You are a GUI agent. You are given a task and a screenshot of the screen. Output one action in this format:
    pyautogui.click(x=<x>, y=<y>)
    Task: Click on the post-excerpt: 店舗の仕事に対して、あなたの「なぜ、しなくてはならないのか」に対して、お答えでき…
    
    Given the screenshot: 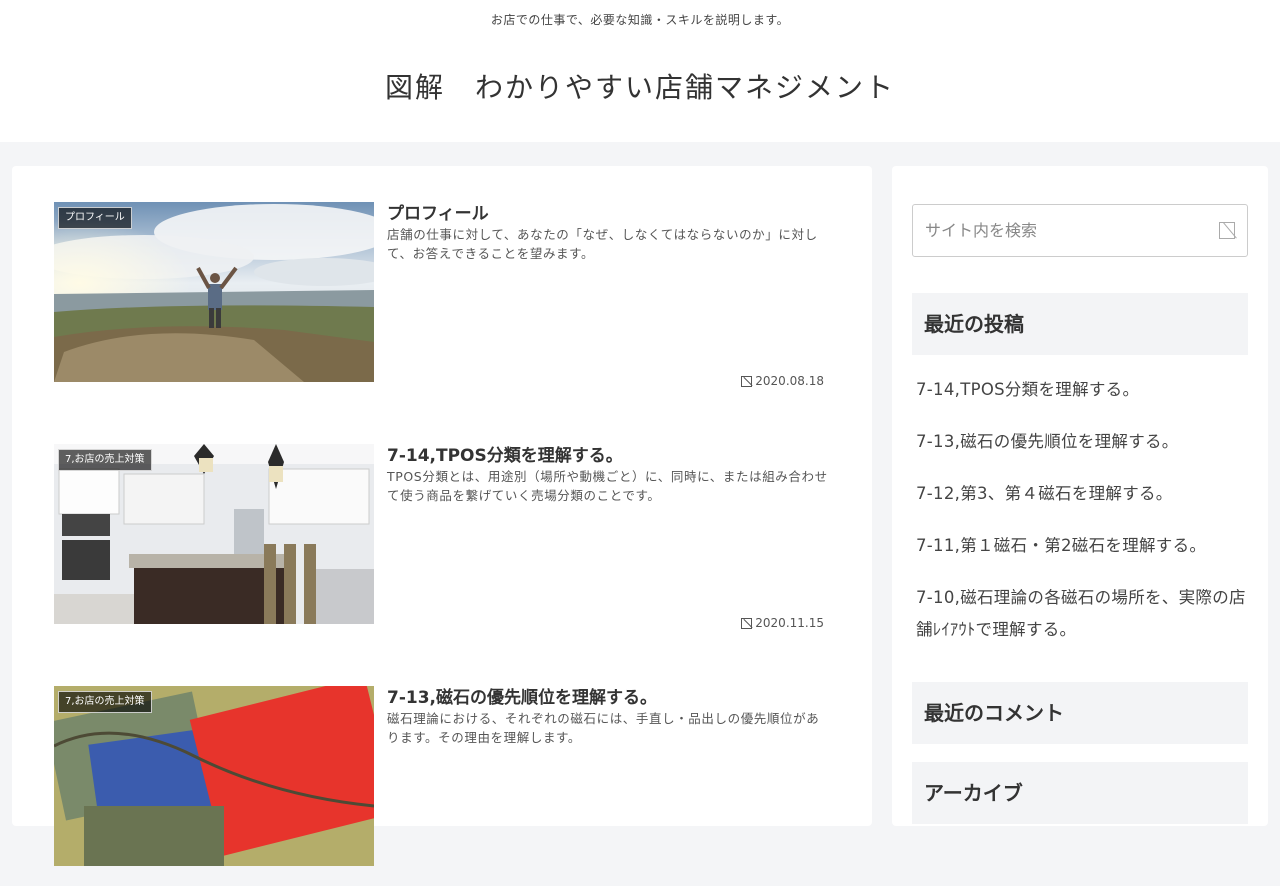 What is the action you would take?
    pyautogui.click(x=602, y=244)
    